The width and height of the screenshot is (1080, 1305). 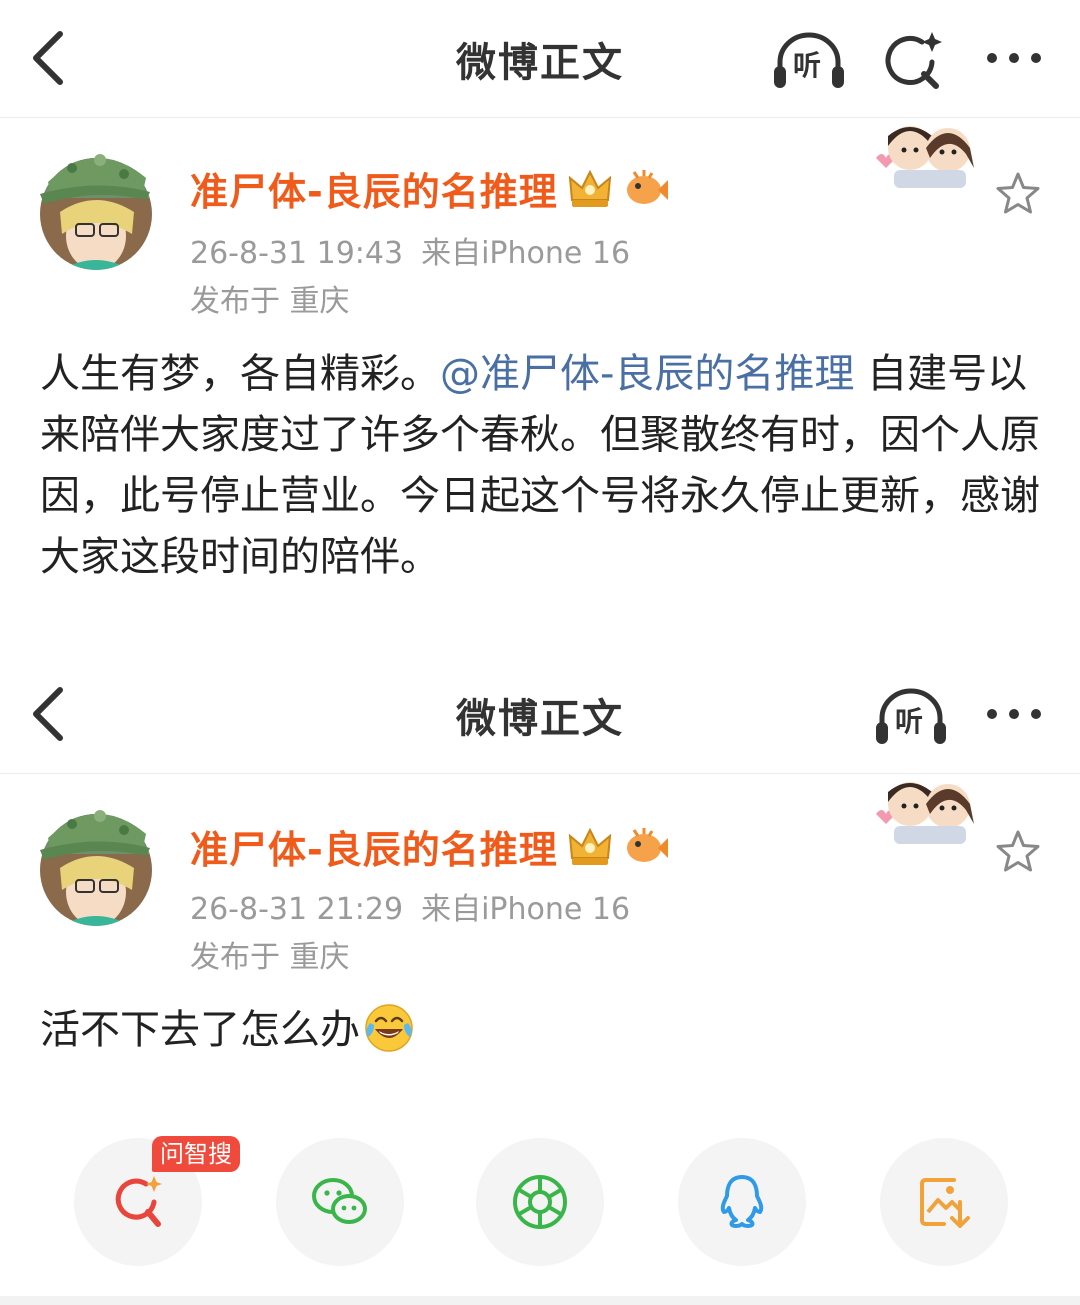 I want to click on laughing-crying-emoji-icon, so click(x=389, y=1028).